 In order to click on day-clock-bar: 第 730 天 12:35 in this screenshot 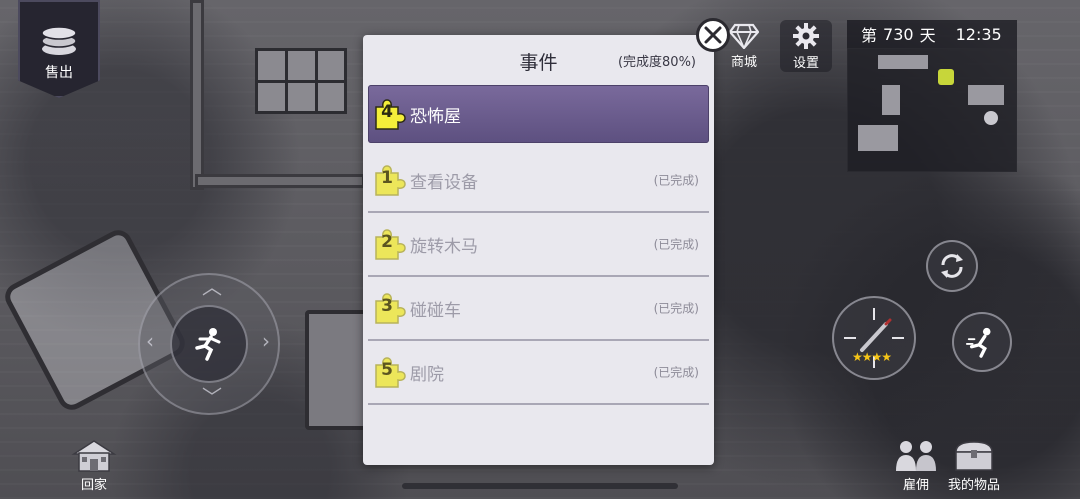, I will do `click(932, 34)`.